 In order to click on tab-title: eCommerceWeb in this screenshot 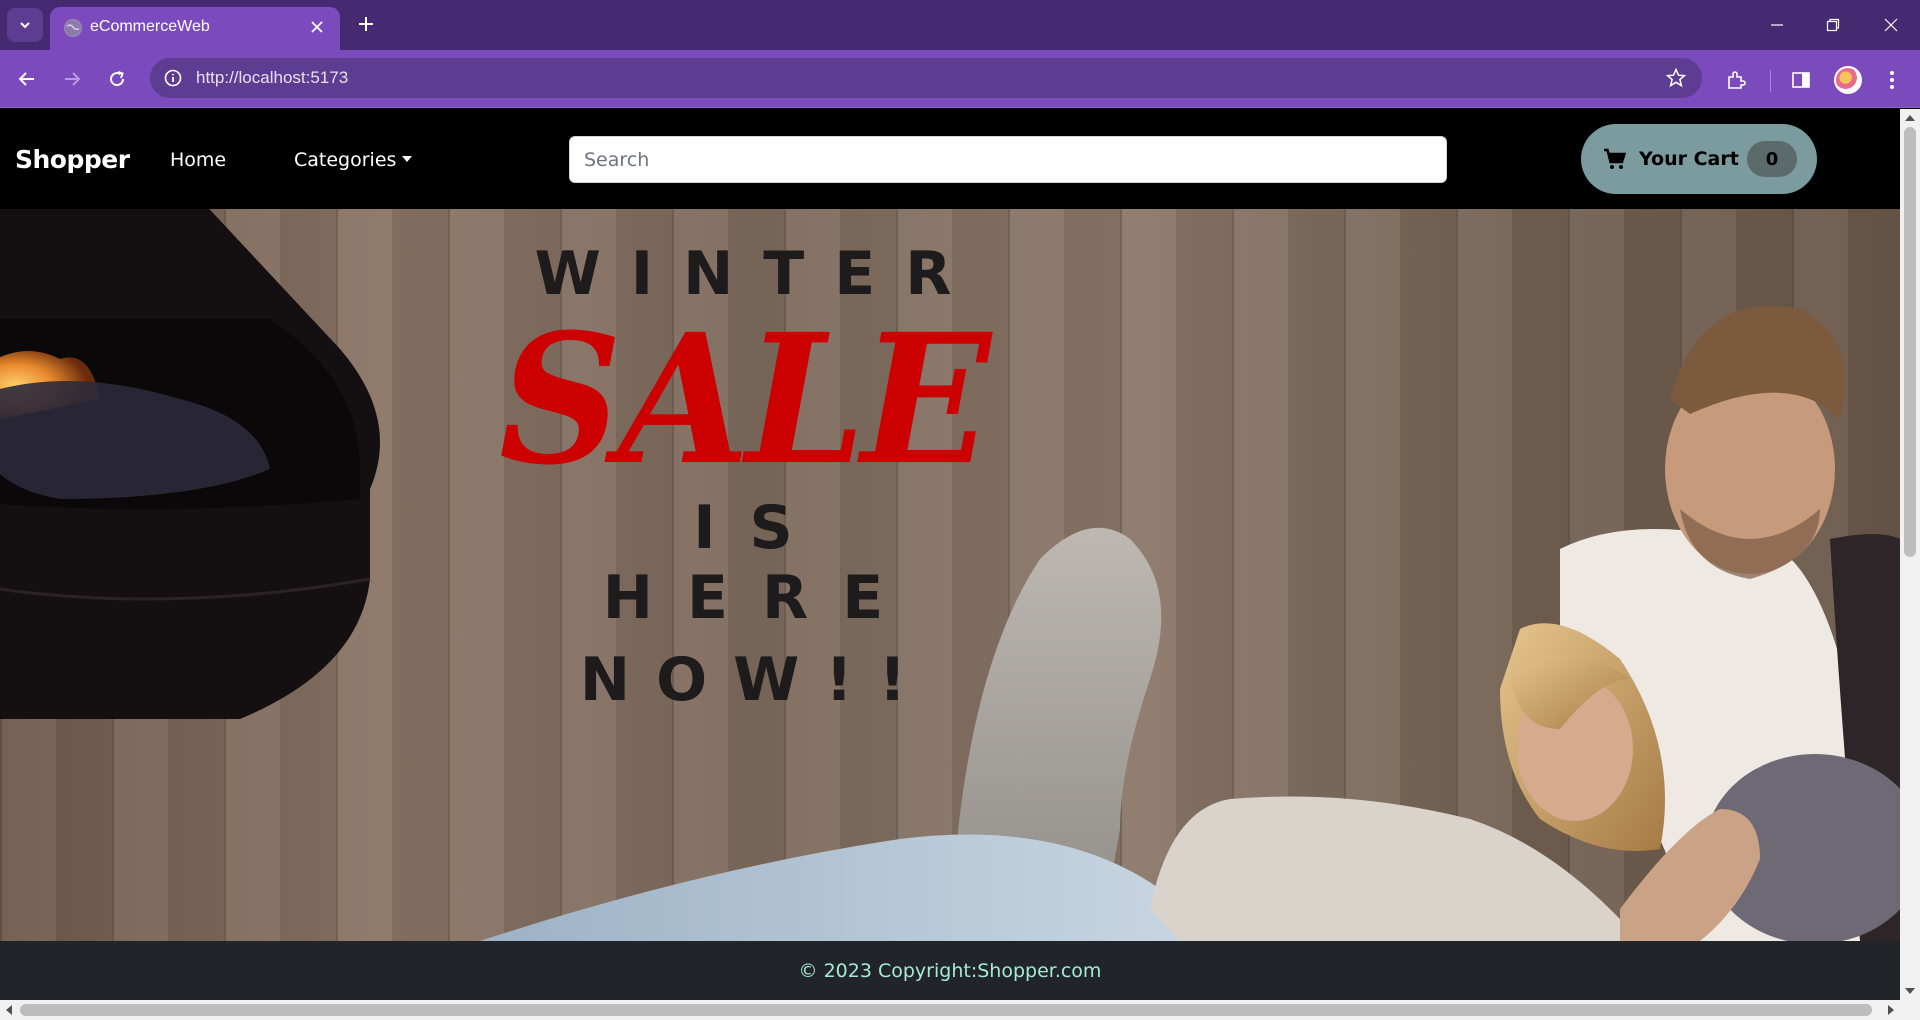, I will do `click(150, 26)`.